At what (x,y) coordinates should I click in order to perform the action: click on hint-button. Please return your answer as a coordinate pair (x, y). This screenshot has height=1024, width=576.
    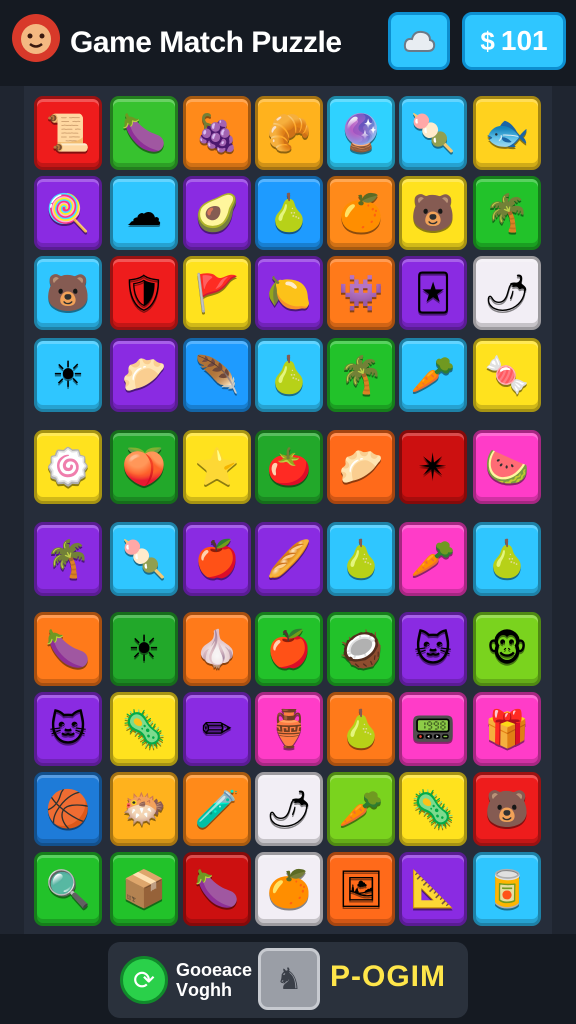
    Looking at the image, I should click on (419, 41).